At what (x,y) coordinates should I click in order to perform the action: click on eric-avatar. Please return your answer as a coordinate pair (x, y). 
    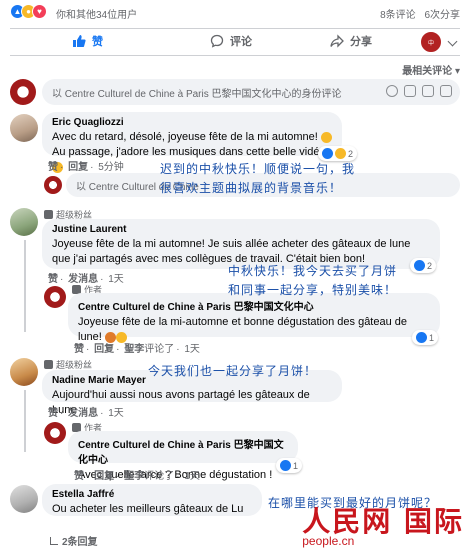
    Looking at the image, I should click on (24, 128).